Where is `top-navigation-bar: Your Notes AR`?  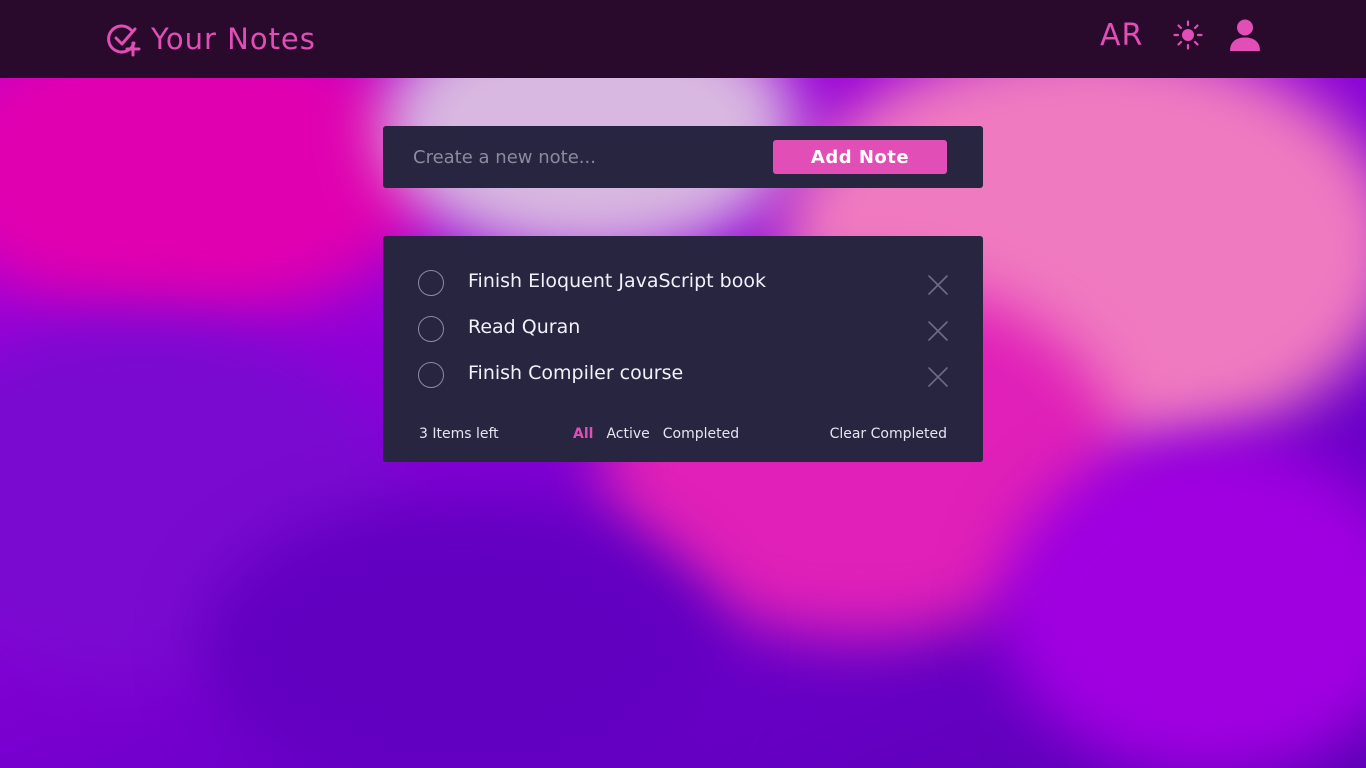 top-navigation-bar: Your Notes AR is located at coordinates (683, 39).